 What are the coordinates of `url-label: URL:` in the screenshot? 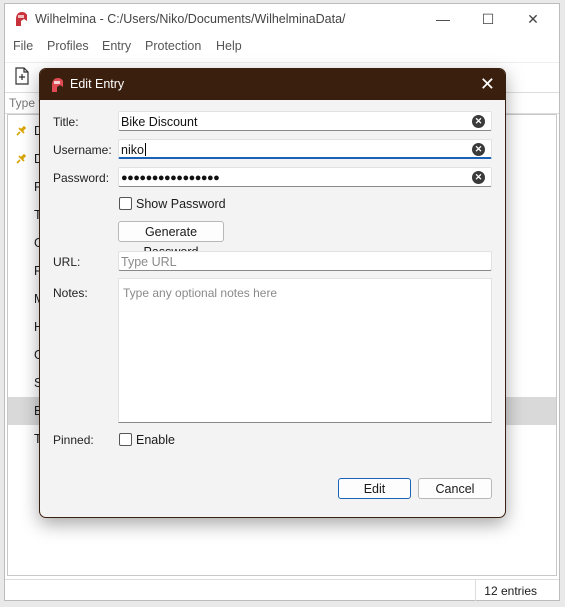 It's located at (67, 262).